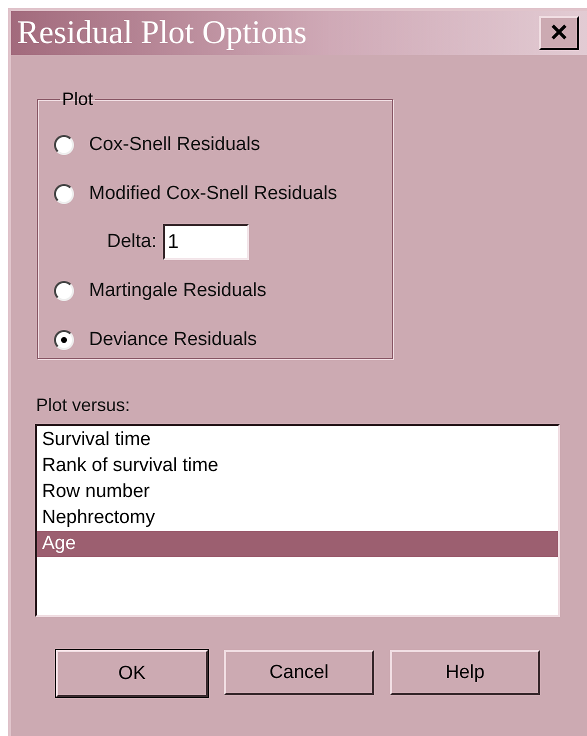 The height and width of the screenshot is (736, 587). I want to click on list-item: Survival time, so click(297, 440).